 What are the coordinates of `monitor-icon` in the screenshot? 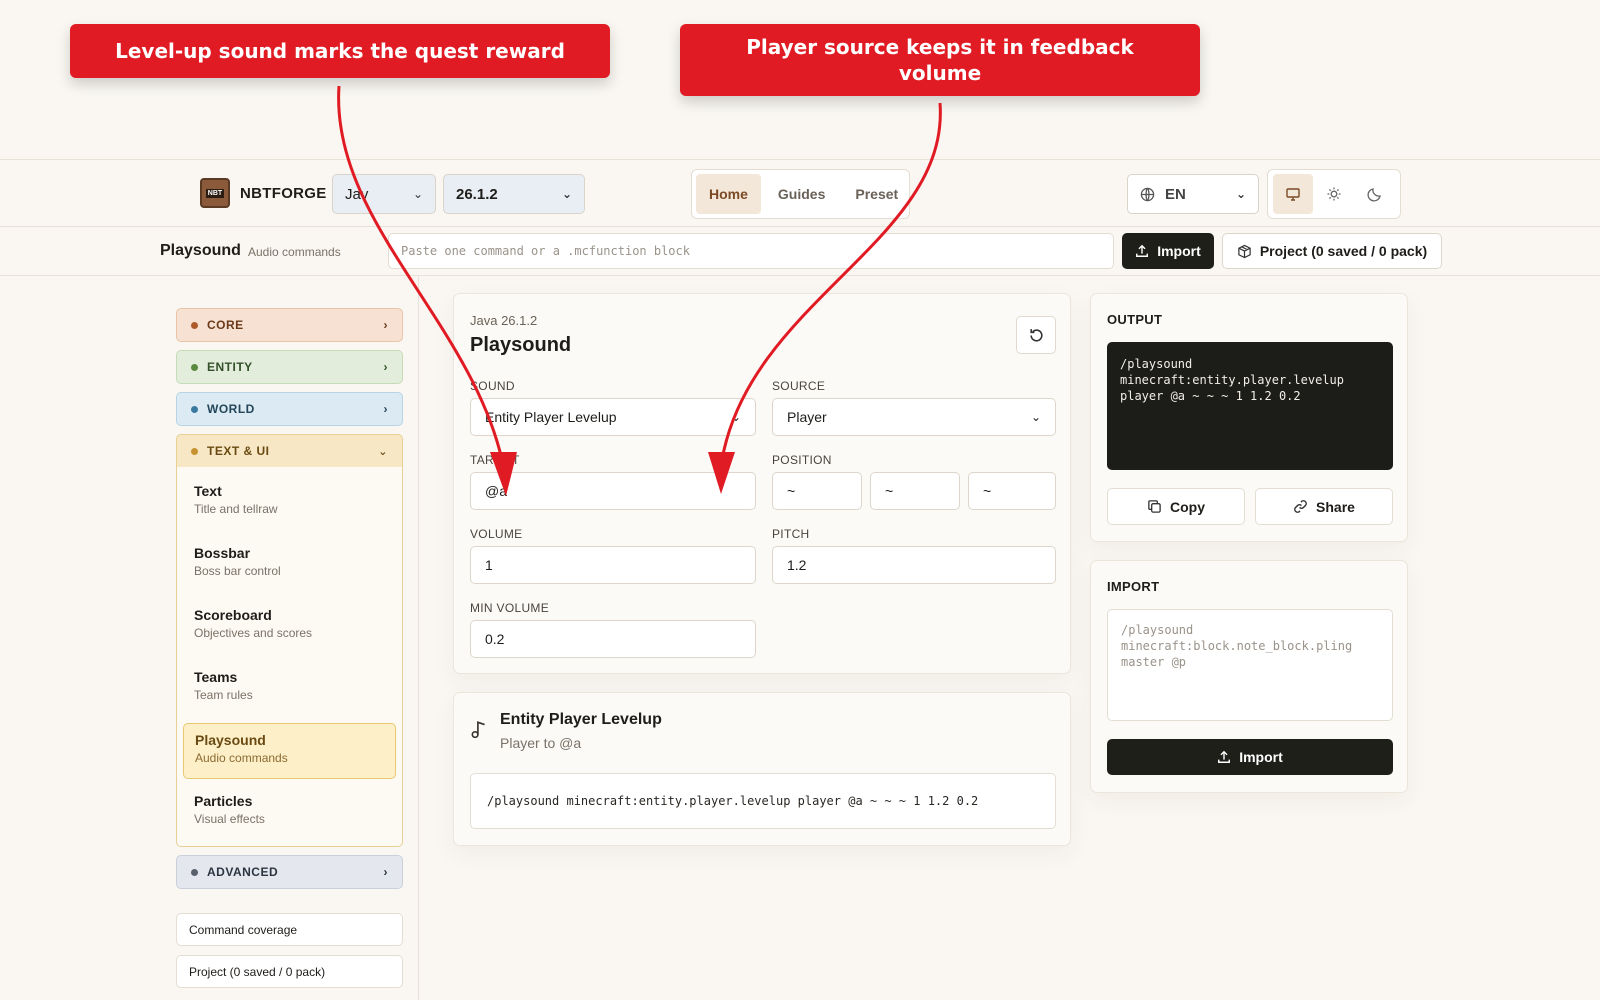 It's located at (1292, 194).